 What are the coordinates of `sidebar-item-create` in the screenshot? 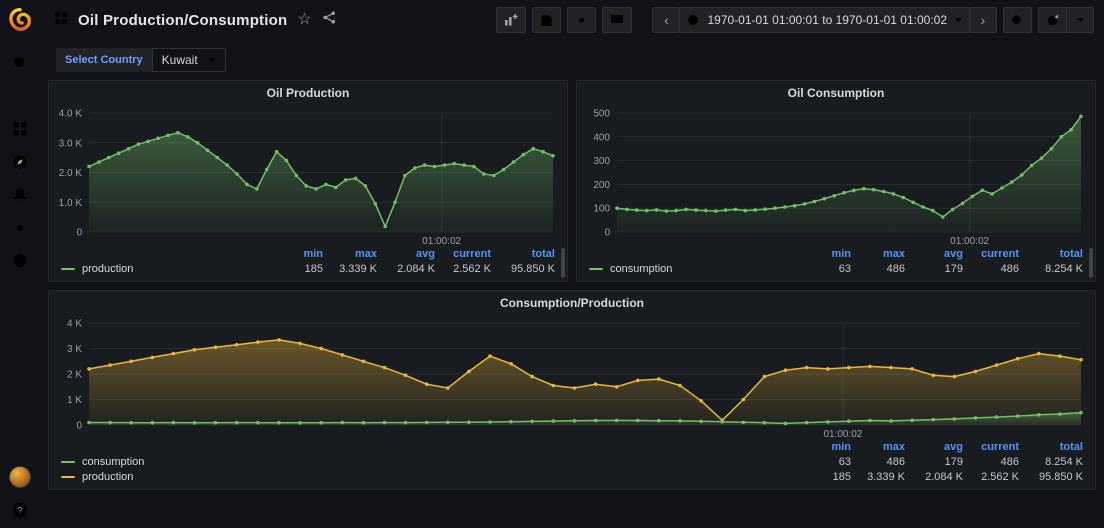 It's located at (20, 96).